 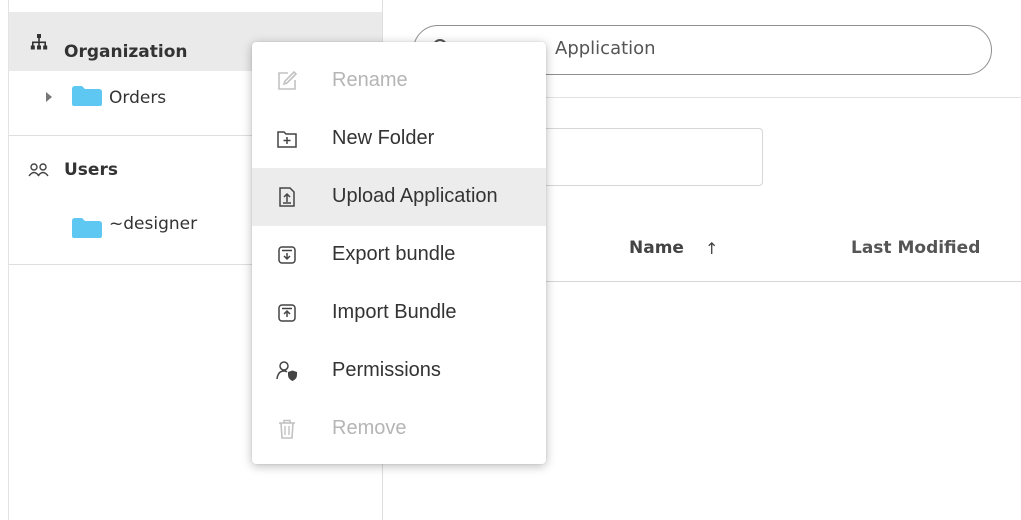 What do you see at coordinates (286, 371) in the screenshot?
I see `permissions-icon` at bounding box center [286, 371].